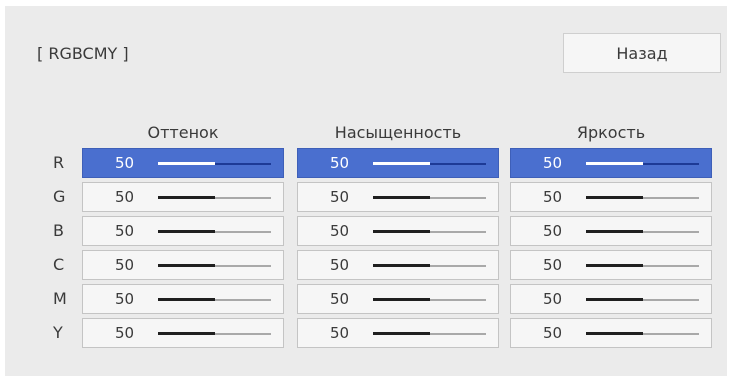 The height and width of the screenshot is (382, 733). Describe the element at coordinates (60, 298) in the screenshot. I see `row-label-m: M` at that location.